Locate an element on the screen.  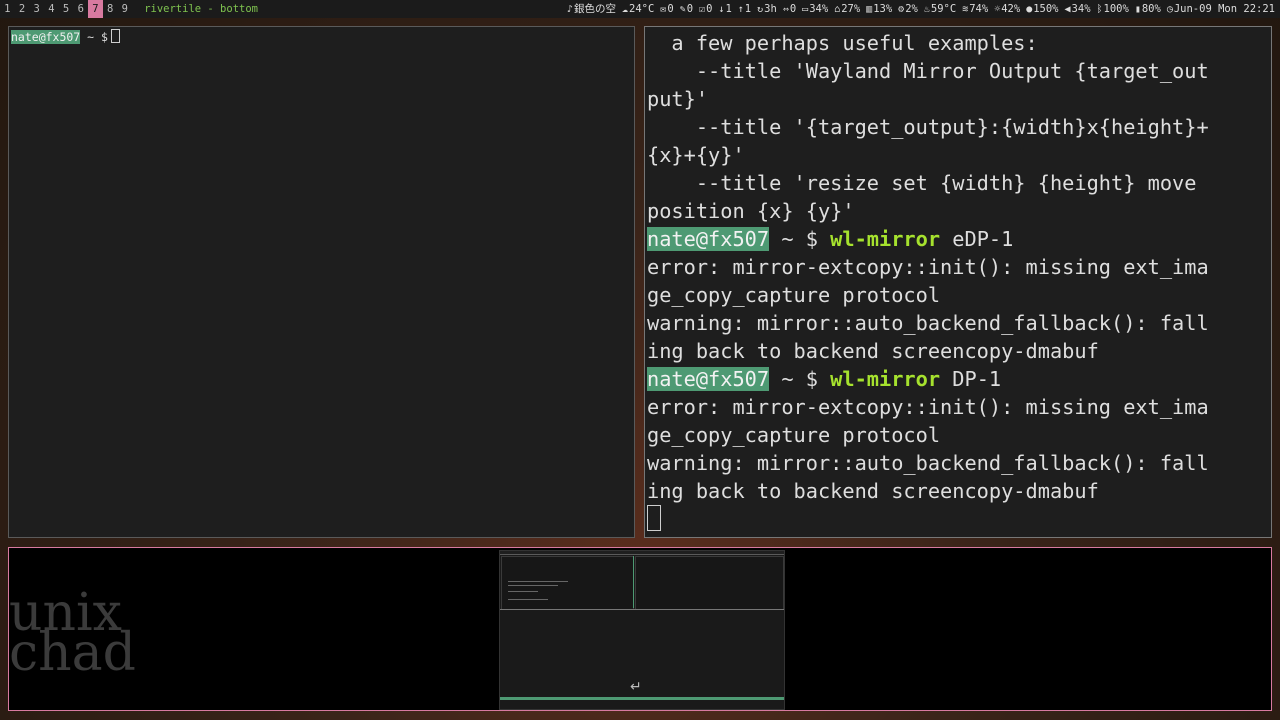
status-value: 2% is located at coordinates (911, 9).